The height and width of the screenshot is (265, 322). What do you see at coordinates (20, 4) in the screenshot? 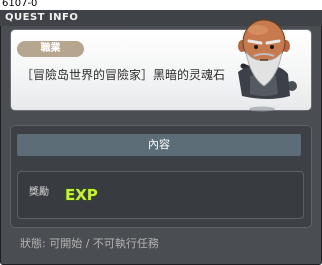
I see `quest-id: 6107-0` at bounding box center [20, 4].